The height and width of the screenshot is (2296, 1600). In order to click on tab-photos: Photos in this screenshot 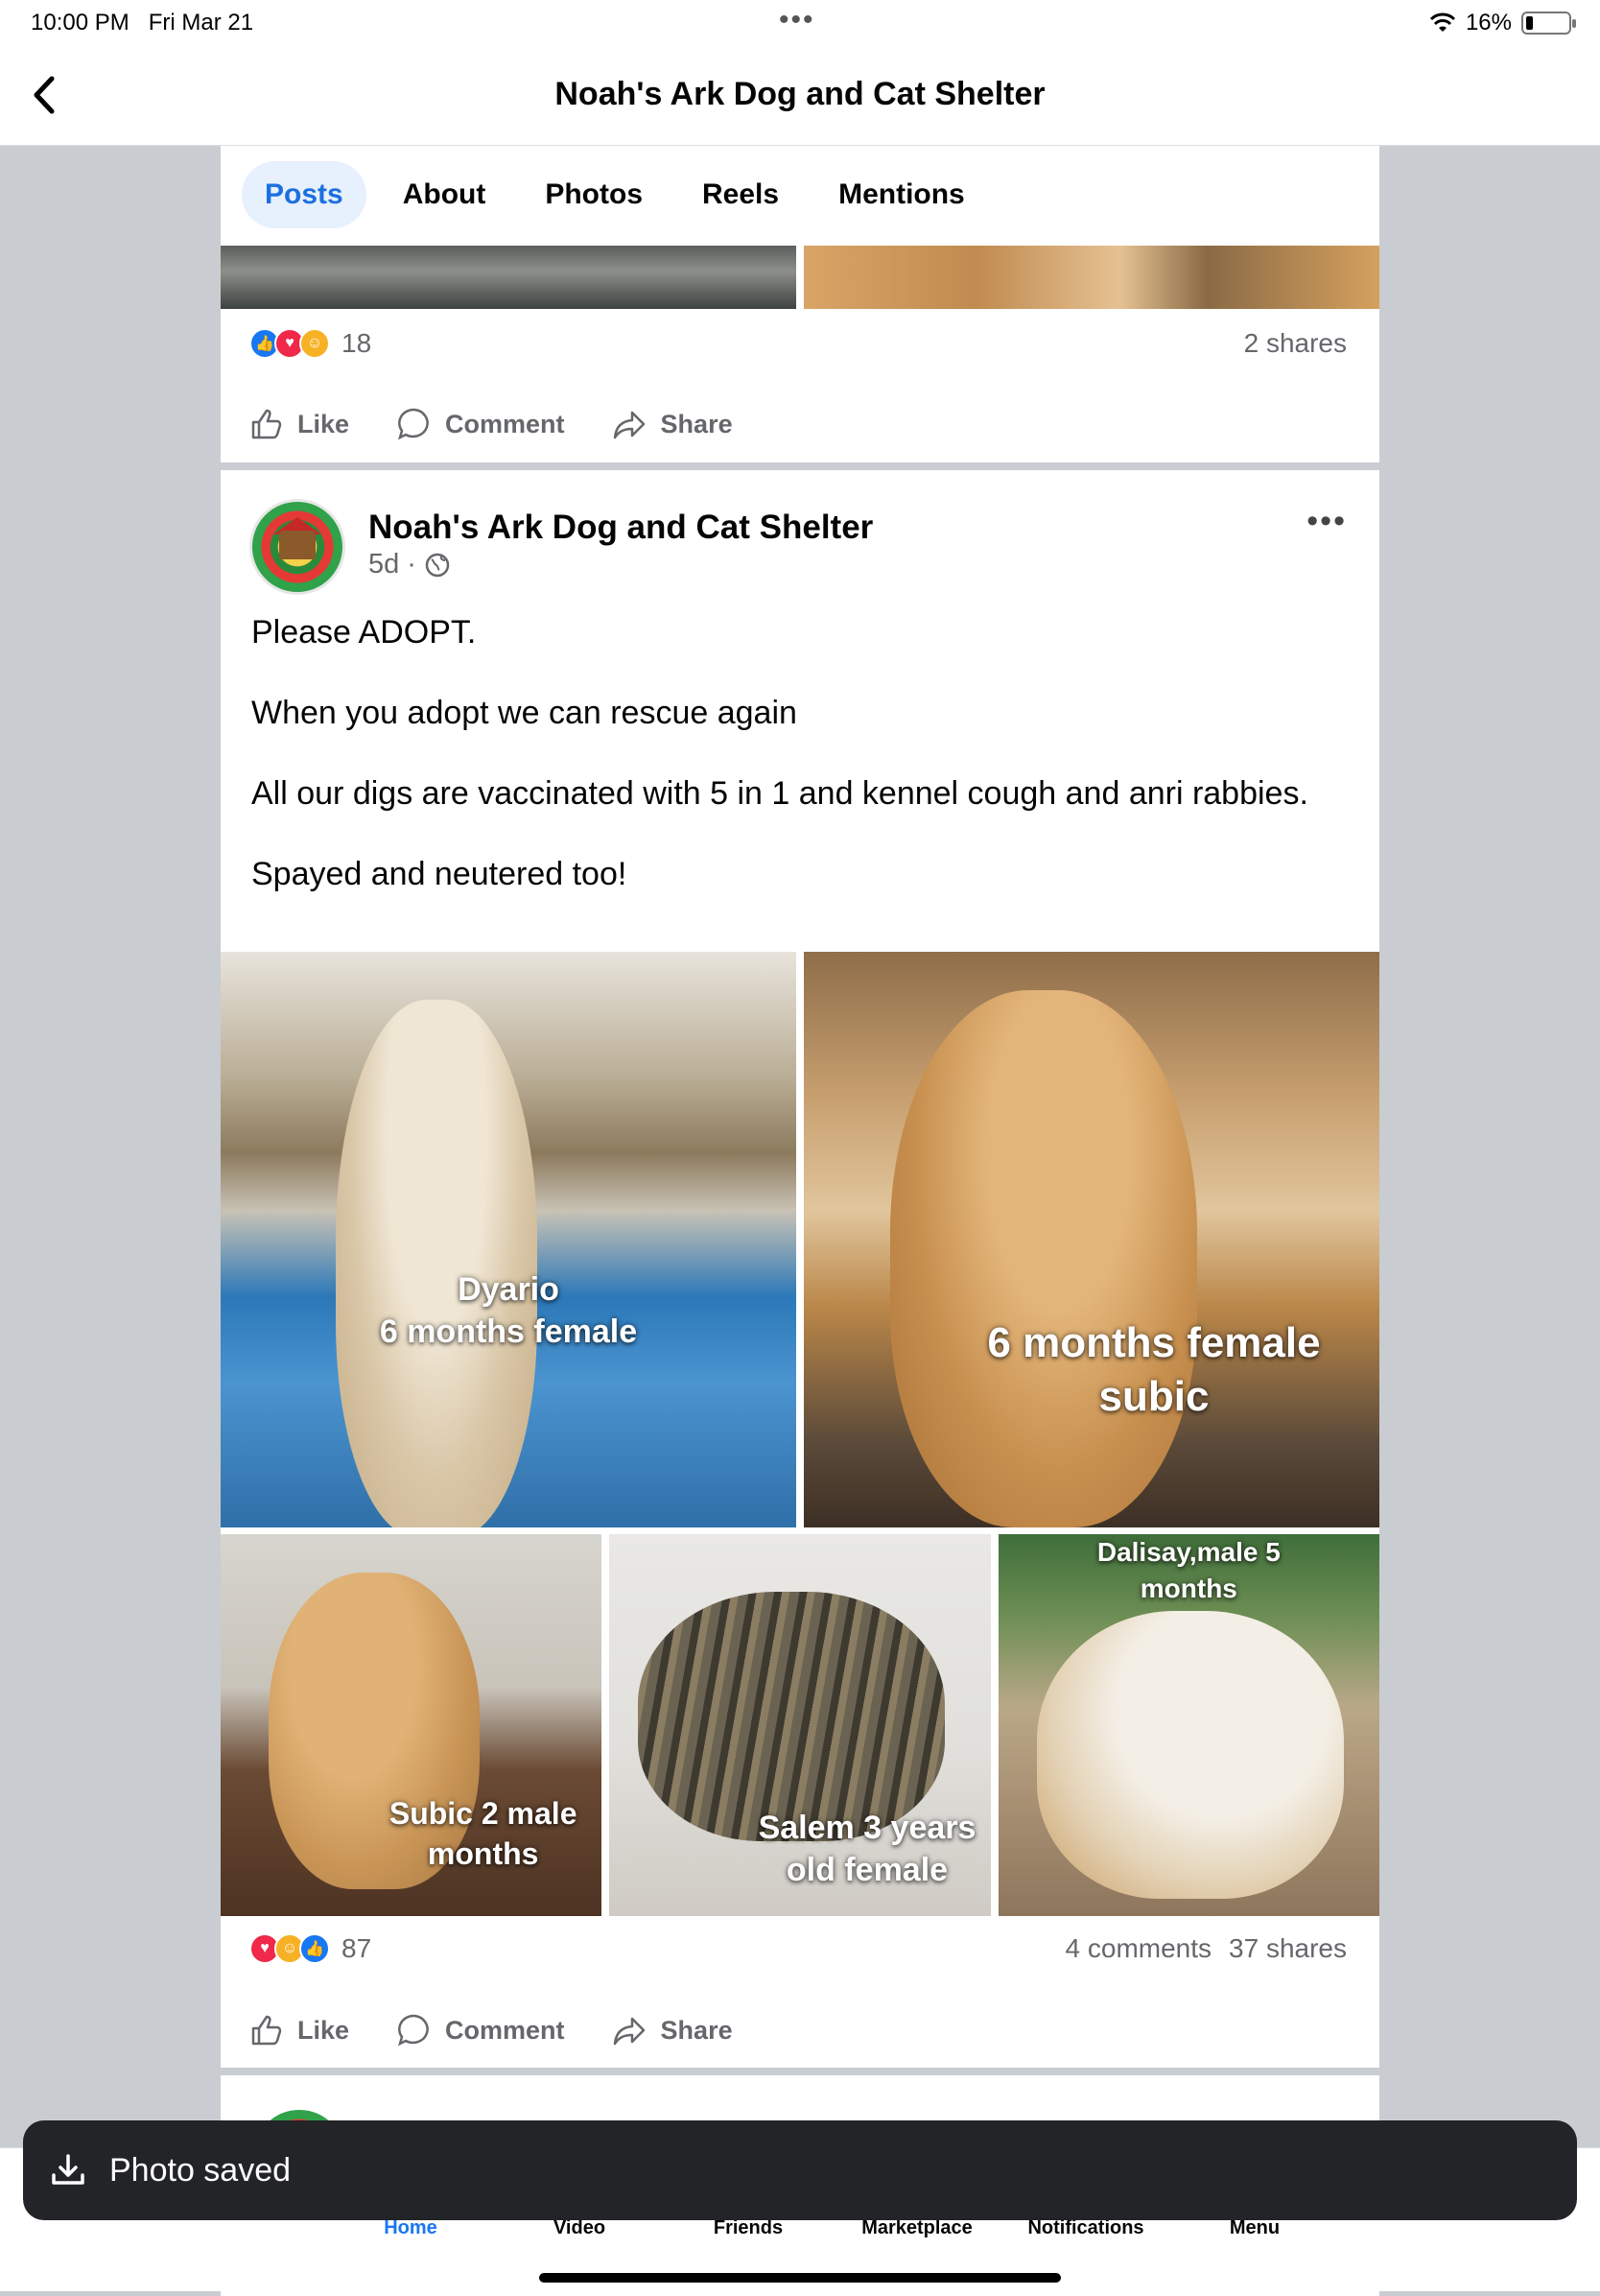, I will do `click(594, 194)`.